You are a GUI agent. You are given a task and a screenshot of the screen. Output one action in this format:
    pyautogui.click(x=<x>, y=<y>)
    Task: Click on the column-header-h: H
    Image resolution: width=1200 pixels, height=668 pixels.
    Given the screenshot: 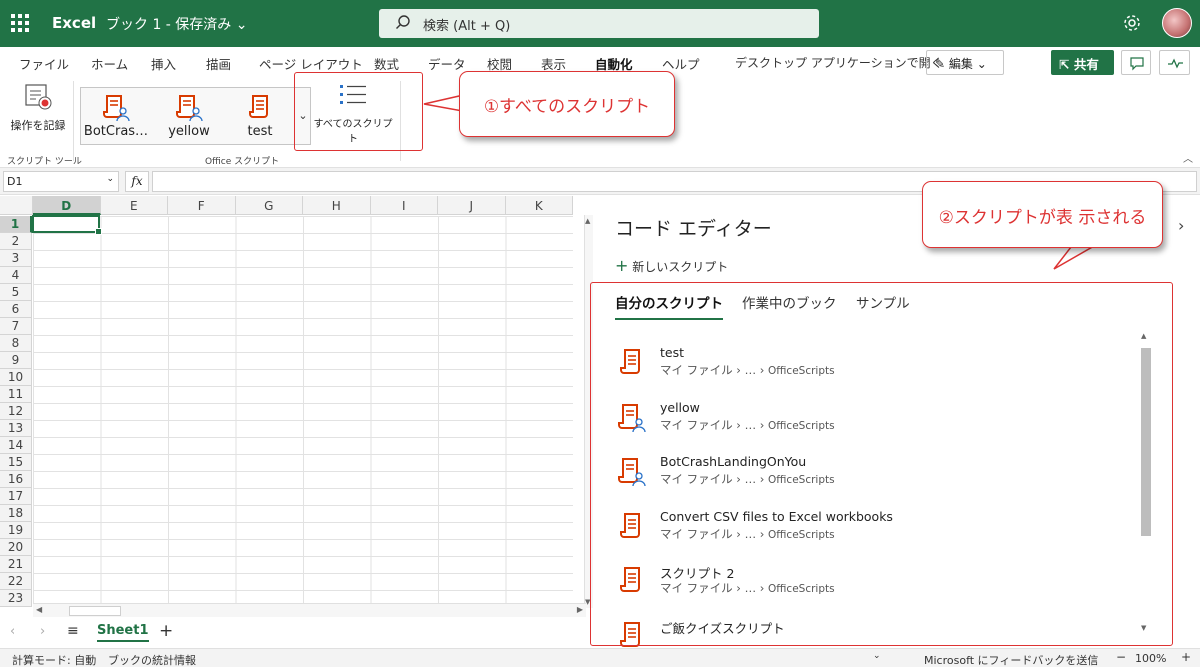 What is the action you would take?
    pyautogui.click(x=337, y=205)
    